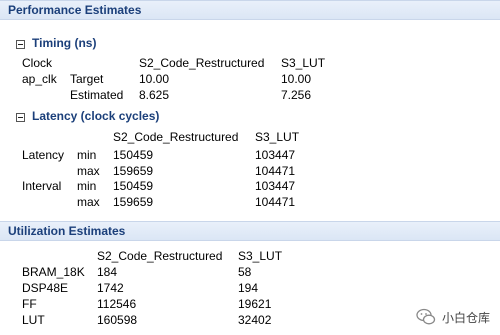 The image size is (500, 335). I want to click on utilization-row-label: DSP48E, so click(45, 288).